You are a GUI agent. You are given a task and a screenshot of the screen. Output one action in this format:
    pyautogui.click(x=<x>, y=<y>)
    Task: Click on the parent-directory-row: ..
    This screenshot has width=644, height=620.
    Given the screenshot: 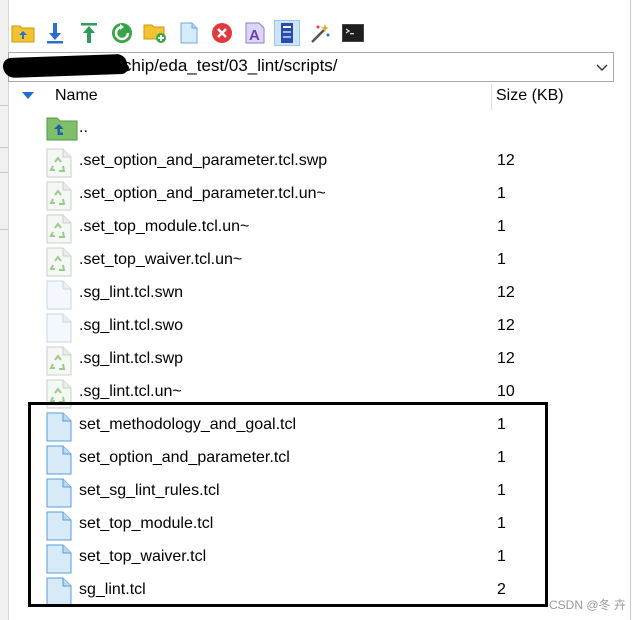 What is the action you would take?
    pyautogui.click(x=313, y=128)
    